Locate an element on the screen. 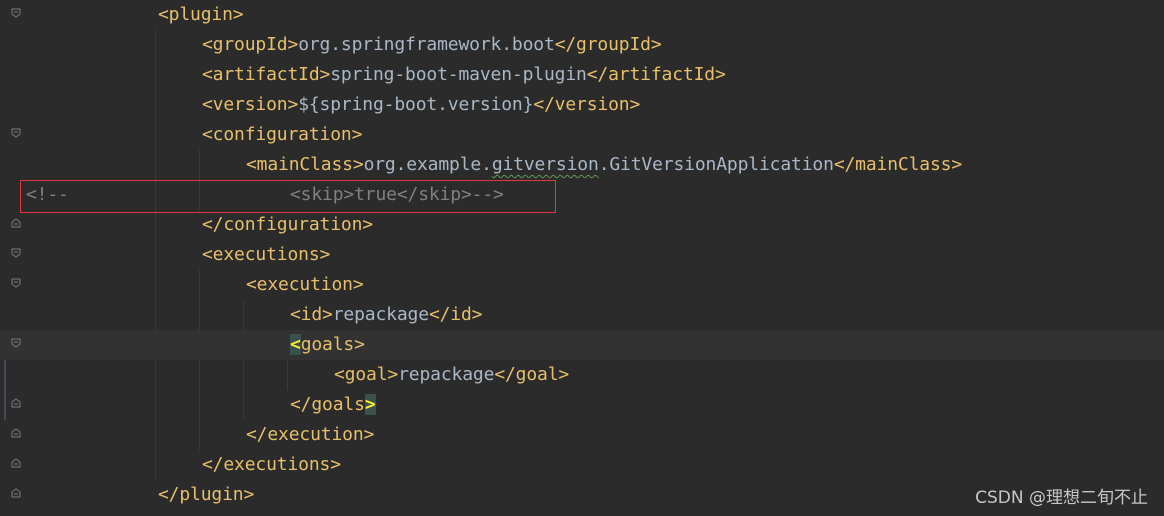 The image size is (1164, 516). watermark: CSDN @理想二旬不止 is located at coordinates (1061, 498).